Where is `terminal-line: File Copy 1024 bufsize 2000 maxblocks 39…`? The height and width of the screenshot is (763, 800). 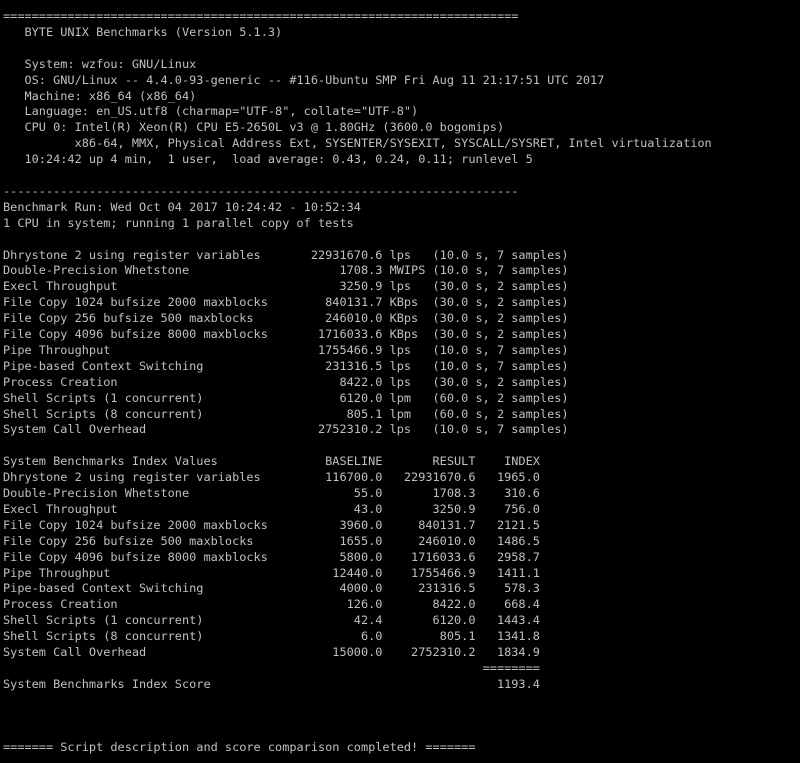 terminal-line: File Copy 1024 bufsize 2000 maxblocks 39… is located at coordinates (271, 524).